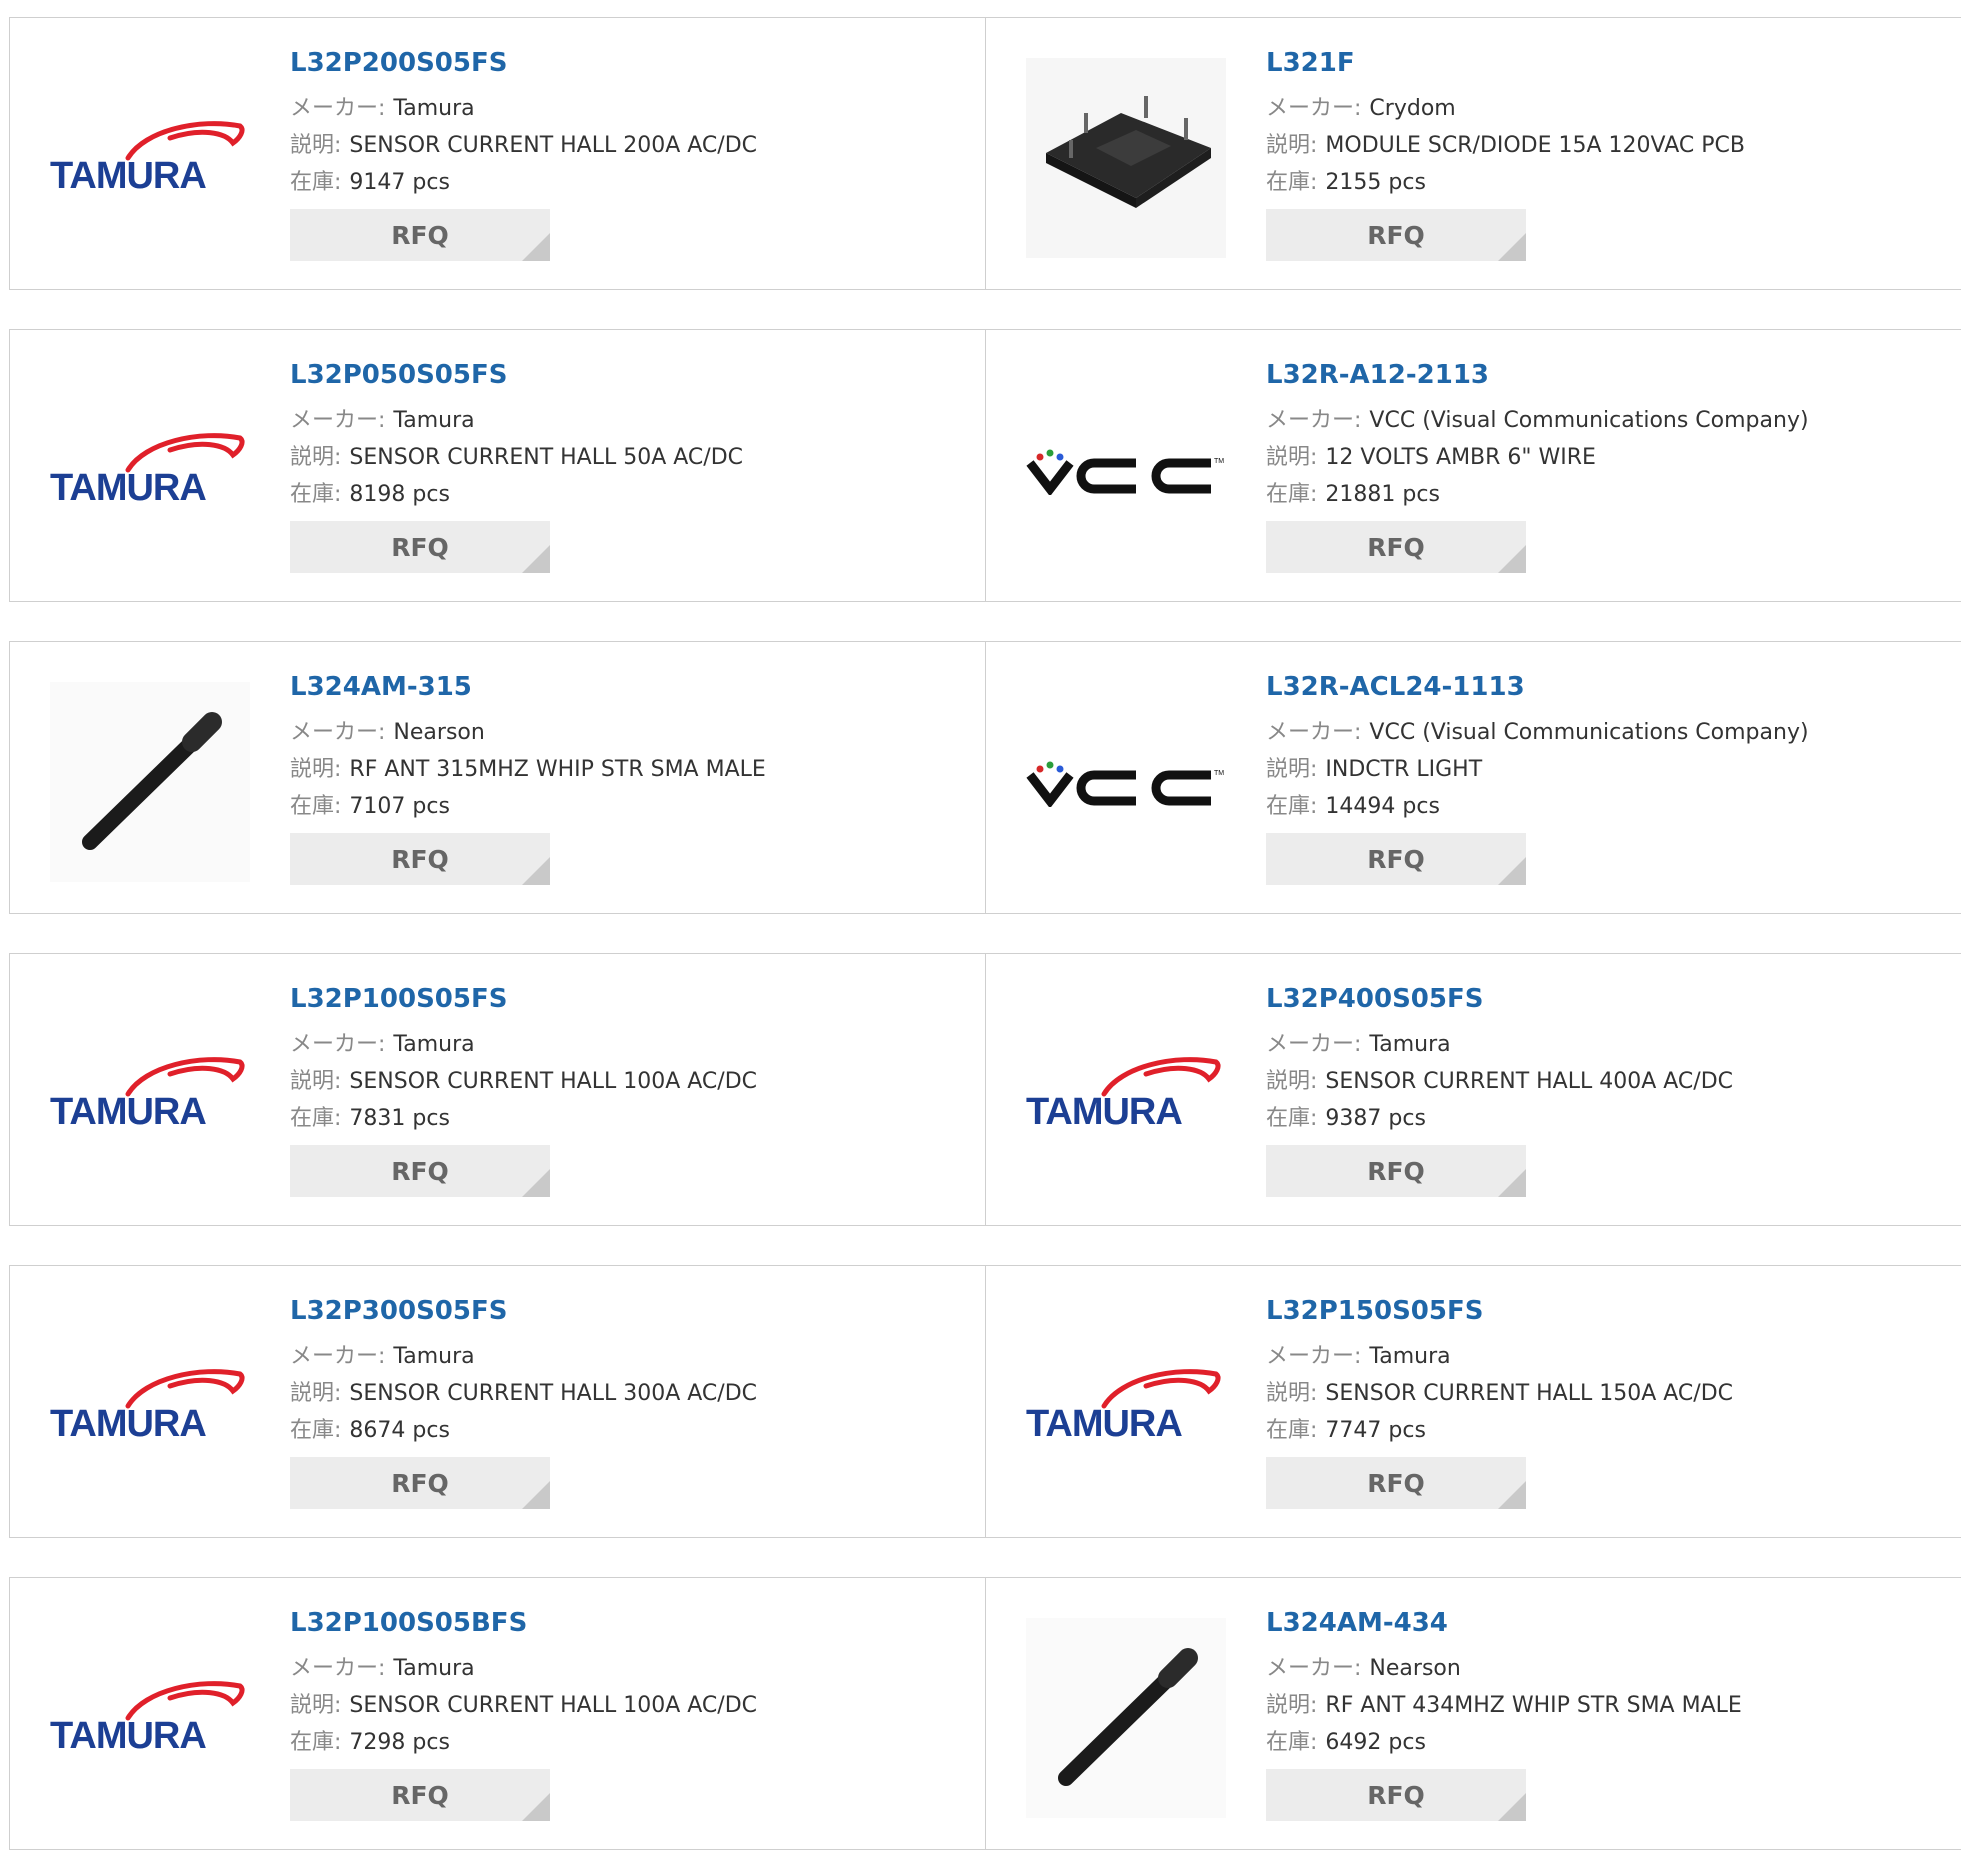 This screenshot has width=1961, height=1850. What do you see at coordinates (1219, 461) in the screenshot?
I see `svg-text: TM` at bounding box center [1219, 461].